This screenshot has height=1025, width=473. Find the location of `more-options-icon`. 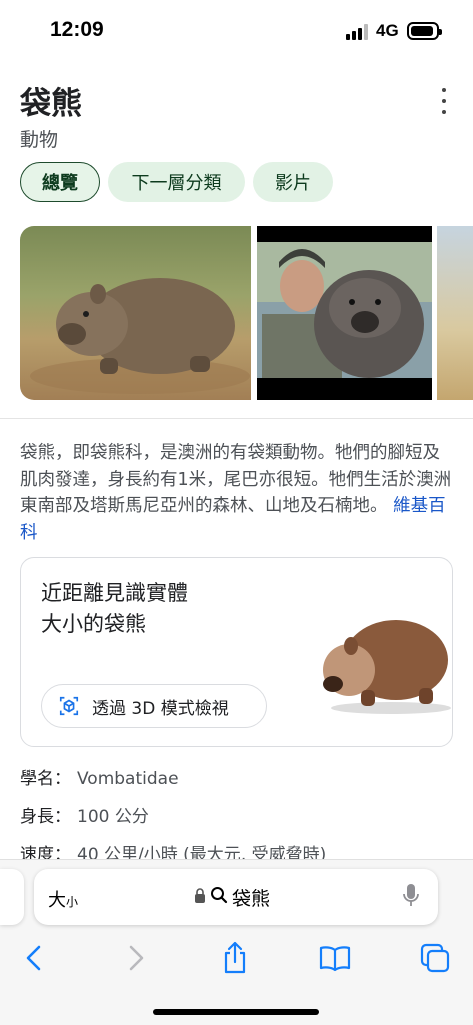

more-options-icon is located at coordinates (444, 101).